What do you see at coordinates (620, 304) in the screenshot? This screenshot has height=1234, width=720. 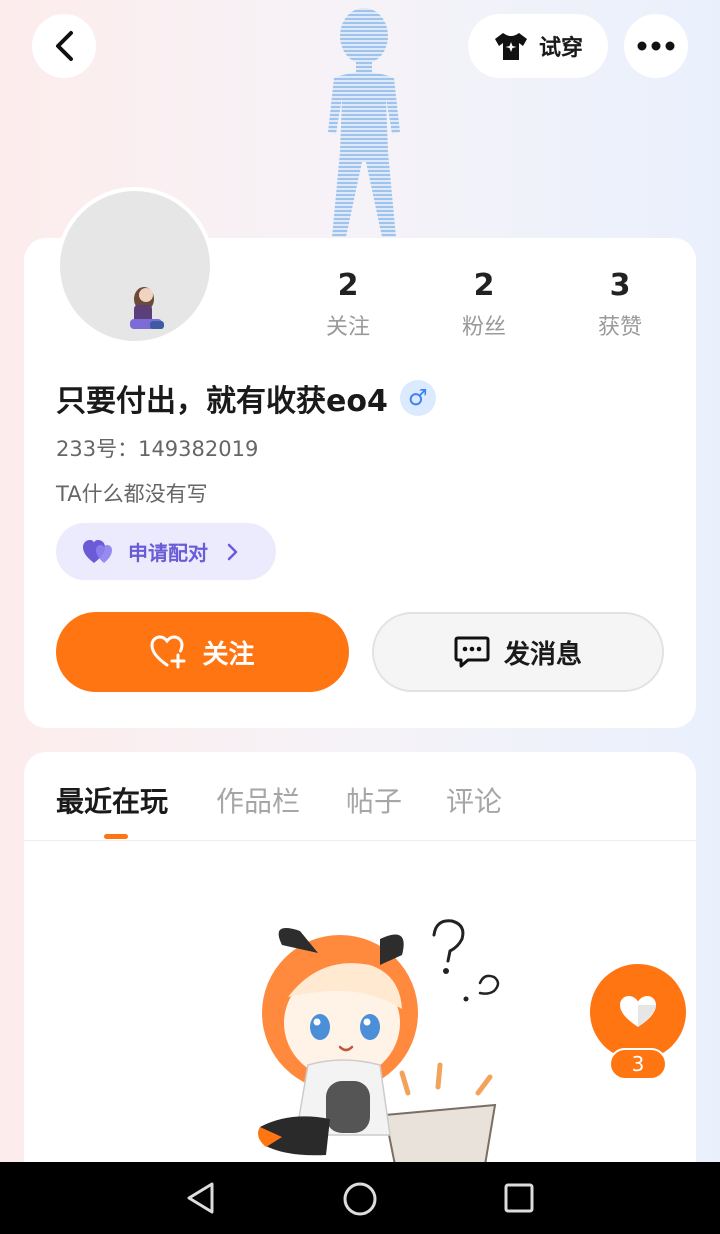 I see `stat-likes: 3 获赞` at bounding box center [620, 304].